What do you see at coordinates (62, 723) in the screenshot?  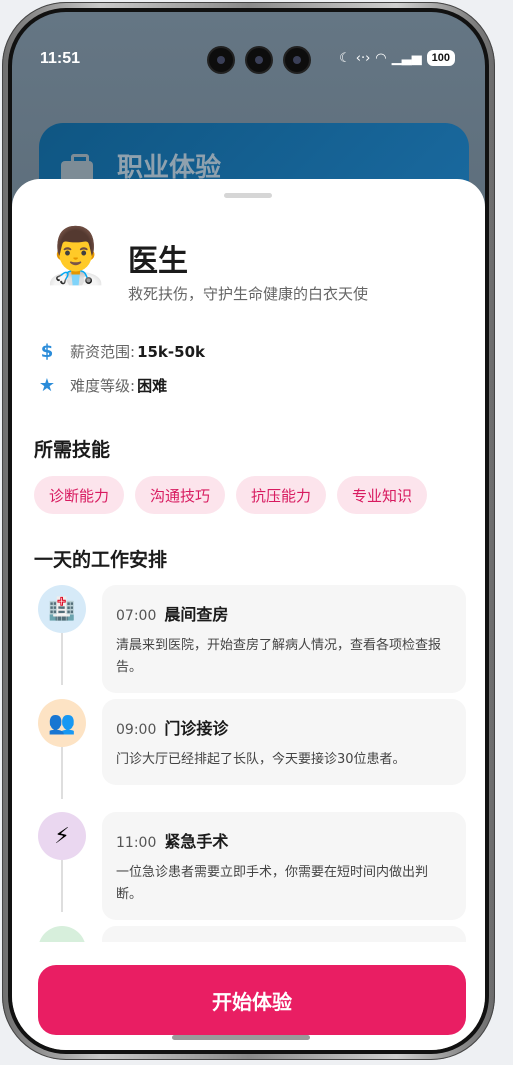 I see `people-icon: 👥` at bounding box center [62, 723].